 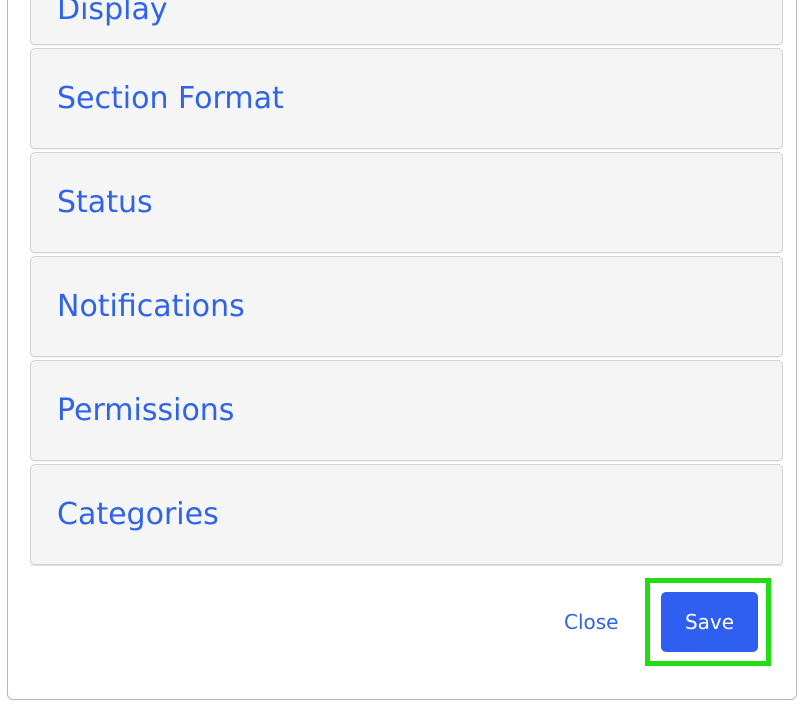 What do you see at coordinates (138, 514) in the screenshot?
I see `panel-categories-title: Categories` at bounding box center [138, 514].